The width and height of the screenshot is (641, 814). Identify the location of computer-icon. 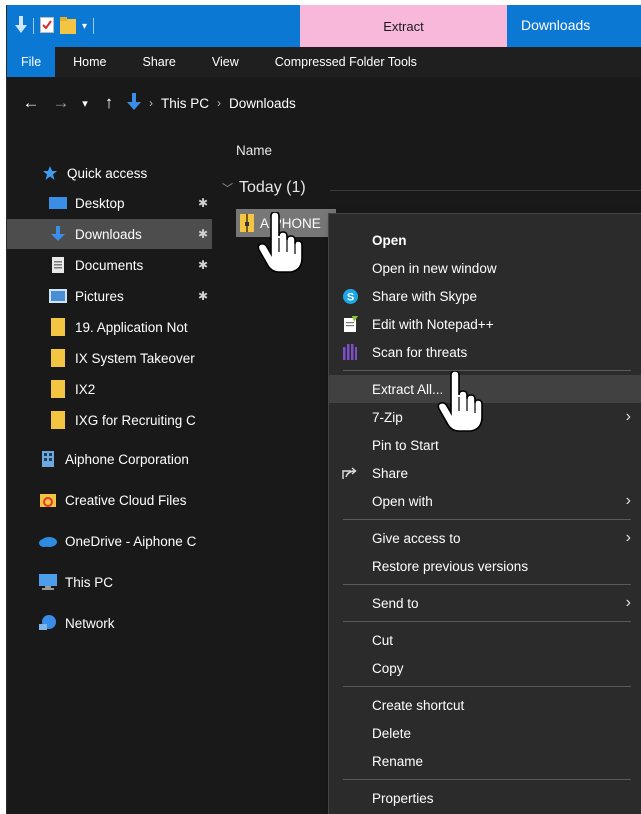
(48, 582).